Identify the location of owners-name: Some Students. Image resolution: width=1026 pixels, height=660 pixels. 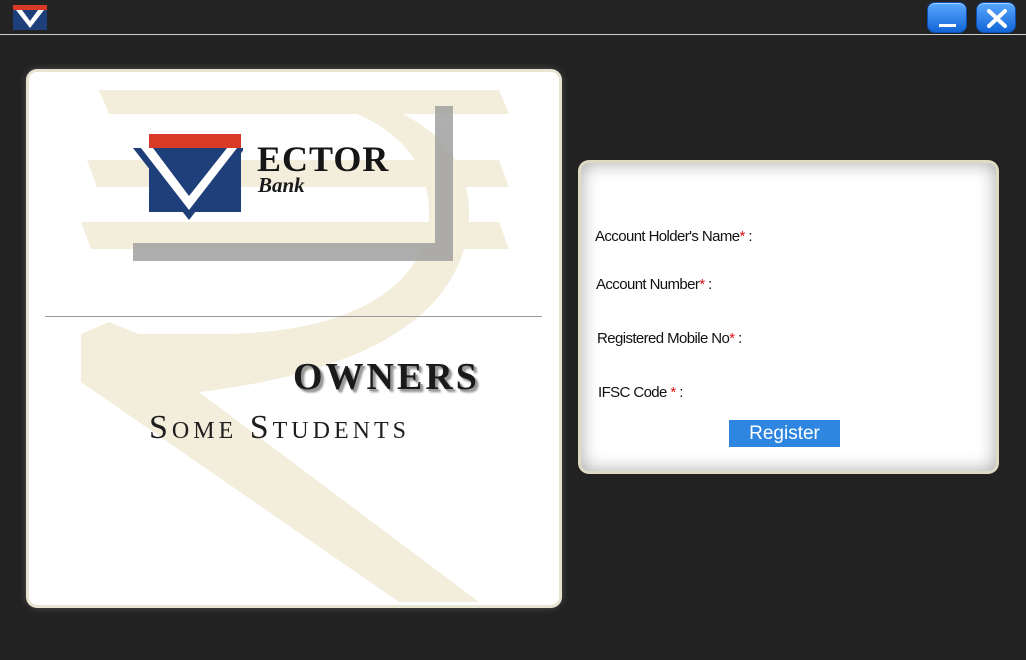
(279, 427).